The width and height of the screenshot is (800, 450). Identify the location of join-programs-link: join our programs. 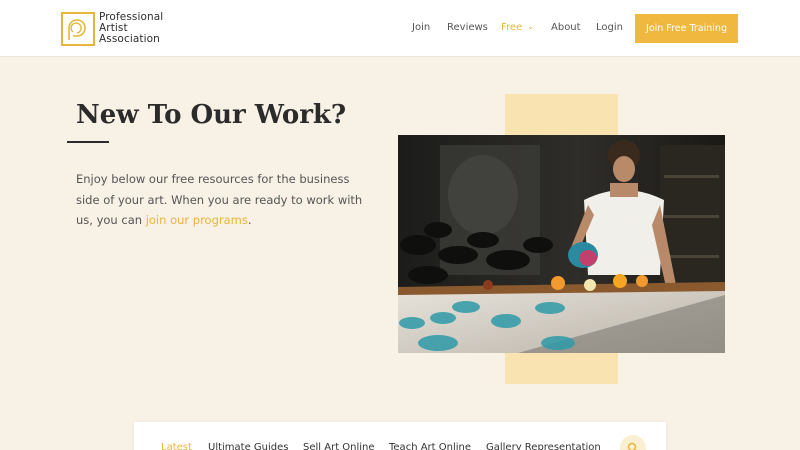
(197, 220).